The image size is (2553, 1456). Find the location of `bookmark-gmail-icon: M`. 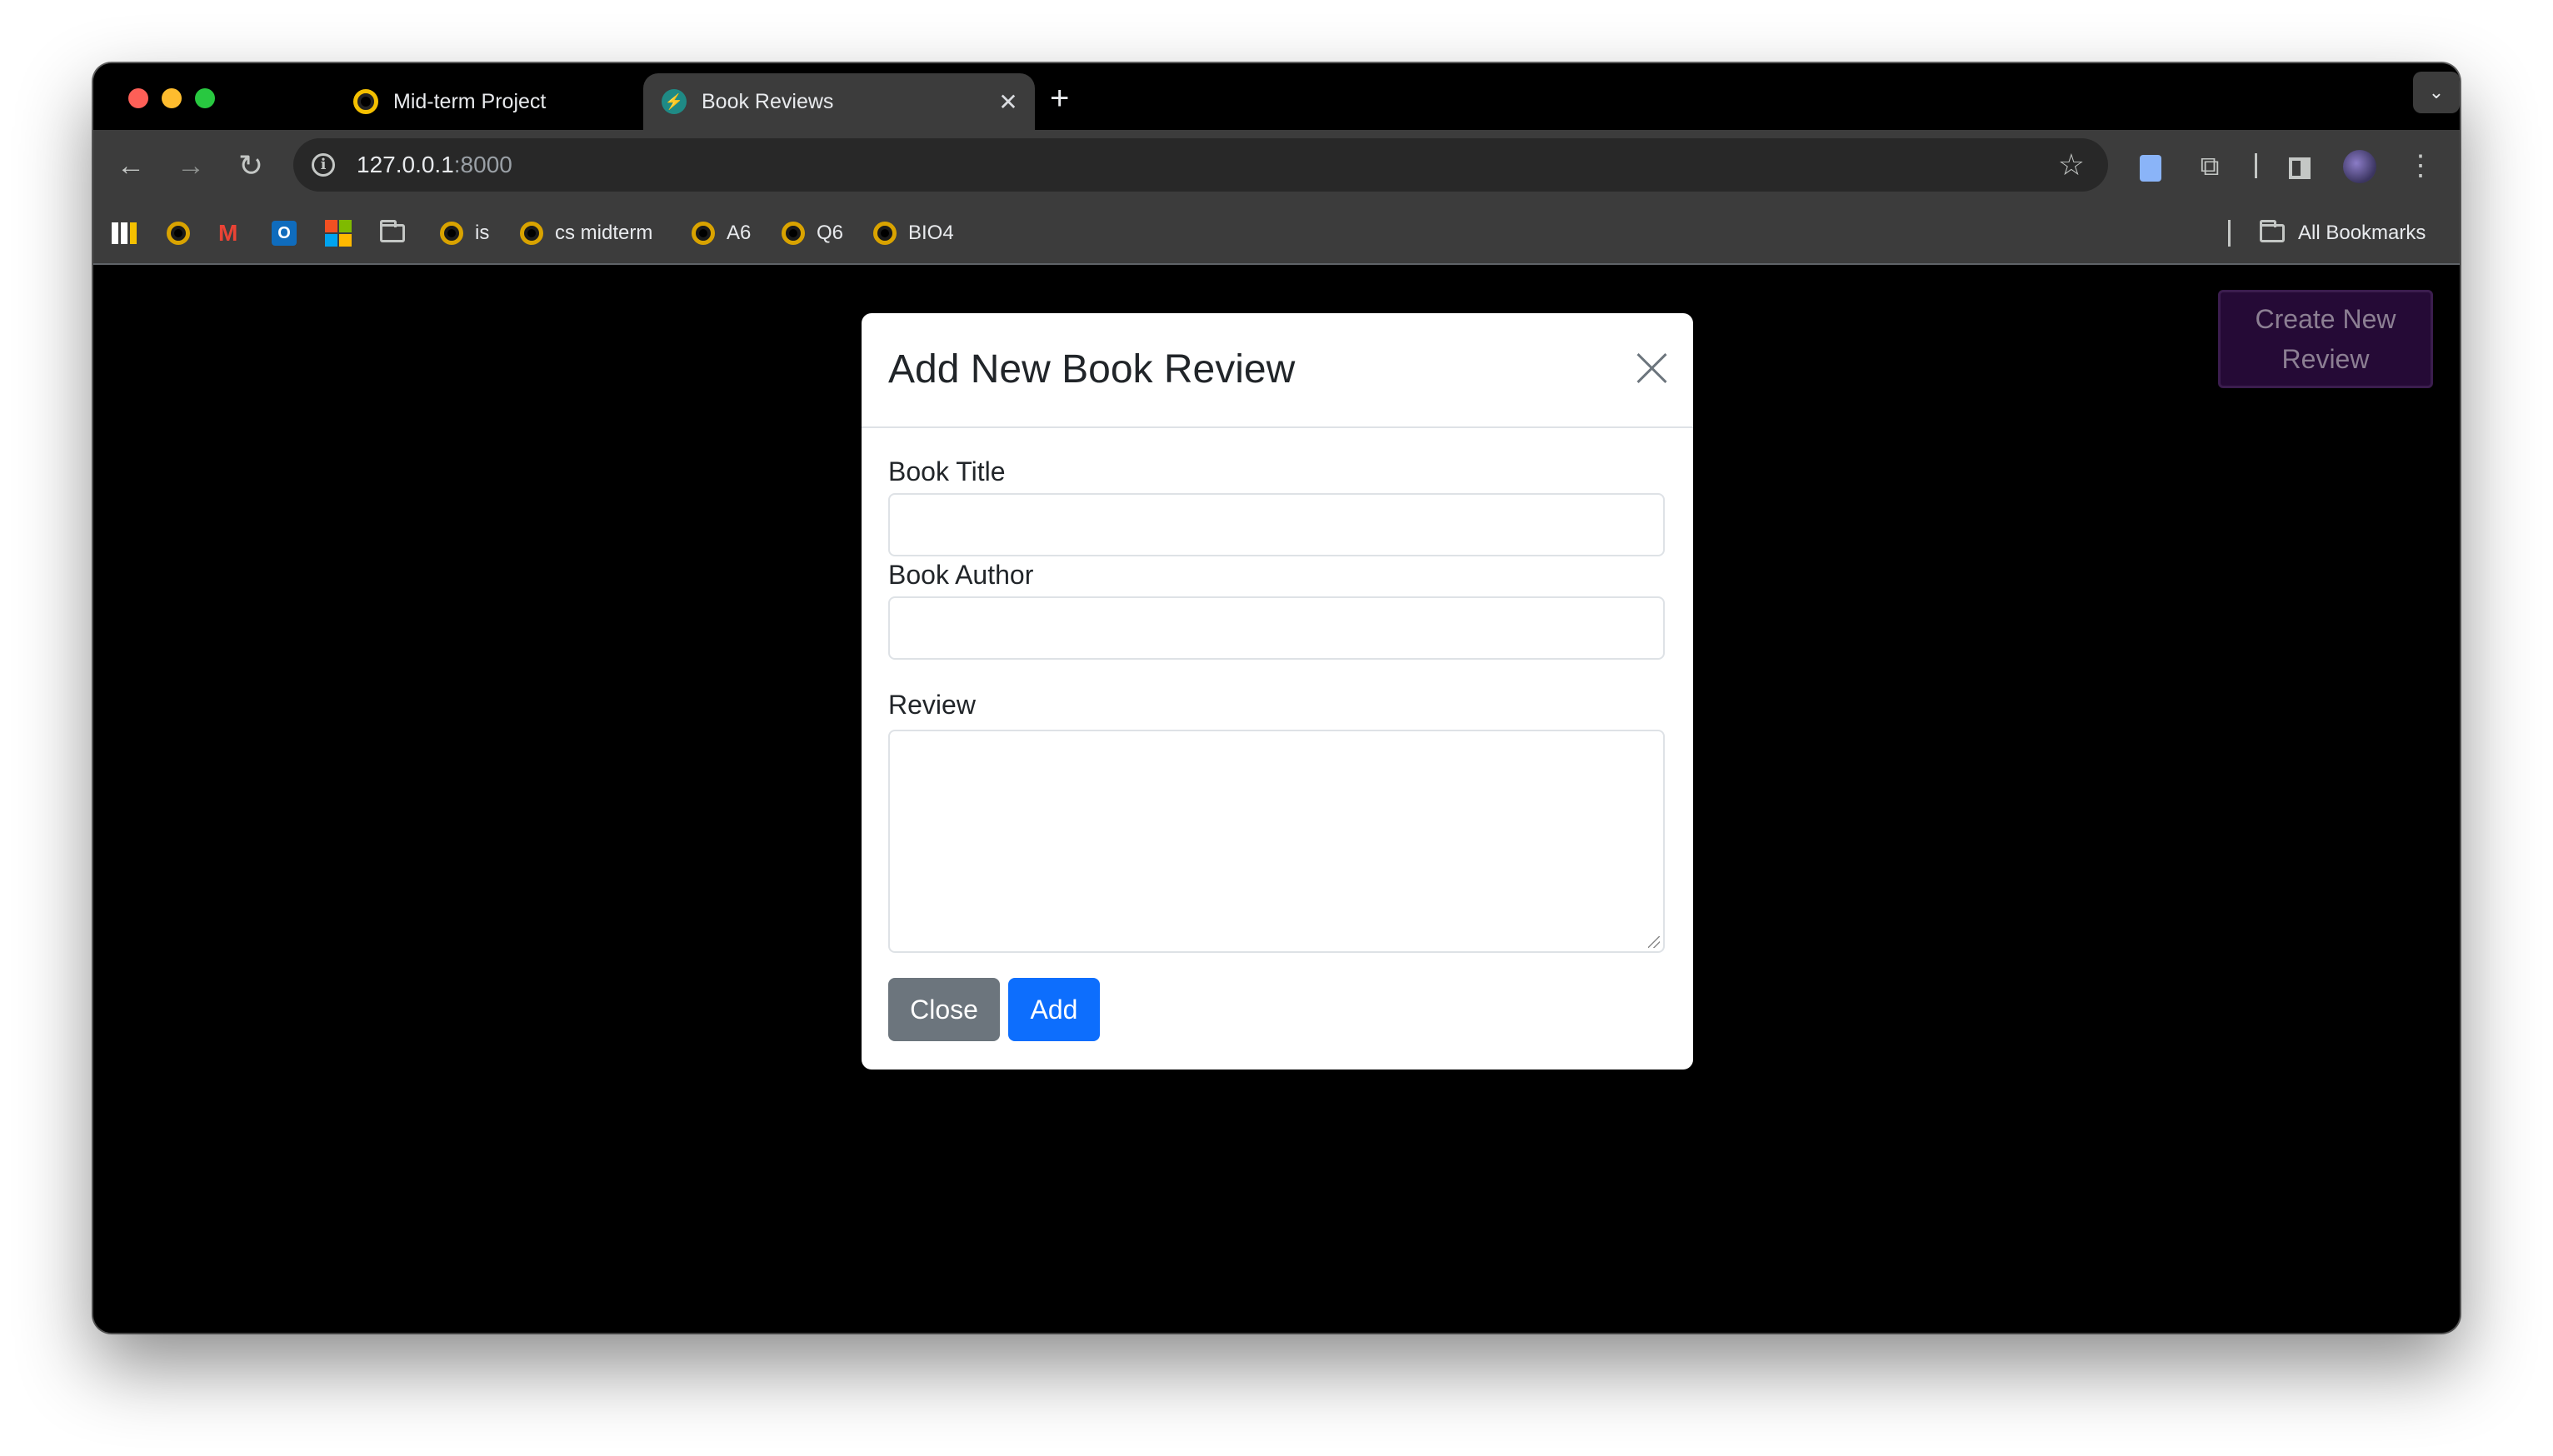

bookmark-gmail-icon: M is located at coordinates (232, 233).